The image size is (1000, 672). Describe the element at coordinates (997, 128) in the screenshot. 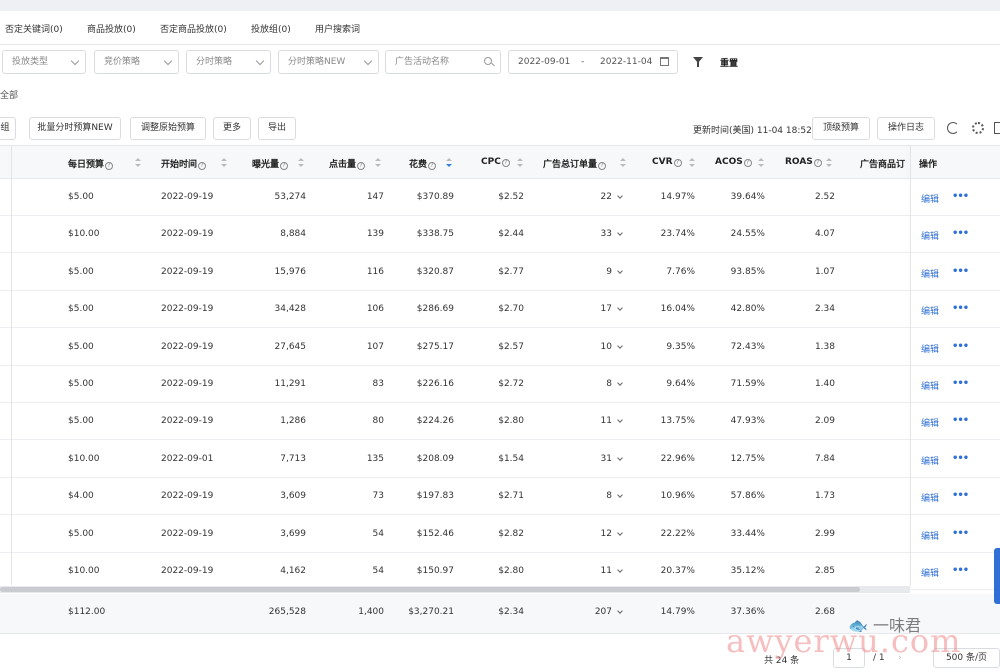

I see `columns-icon` at that location.